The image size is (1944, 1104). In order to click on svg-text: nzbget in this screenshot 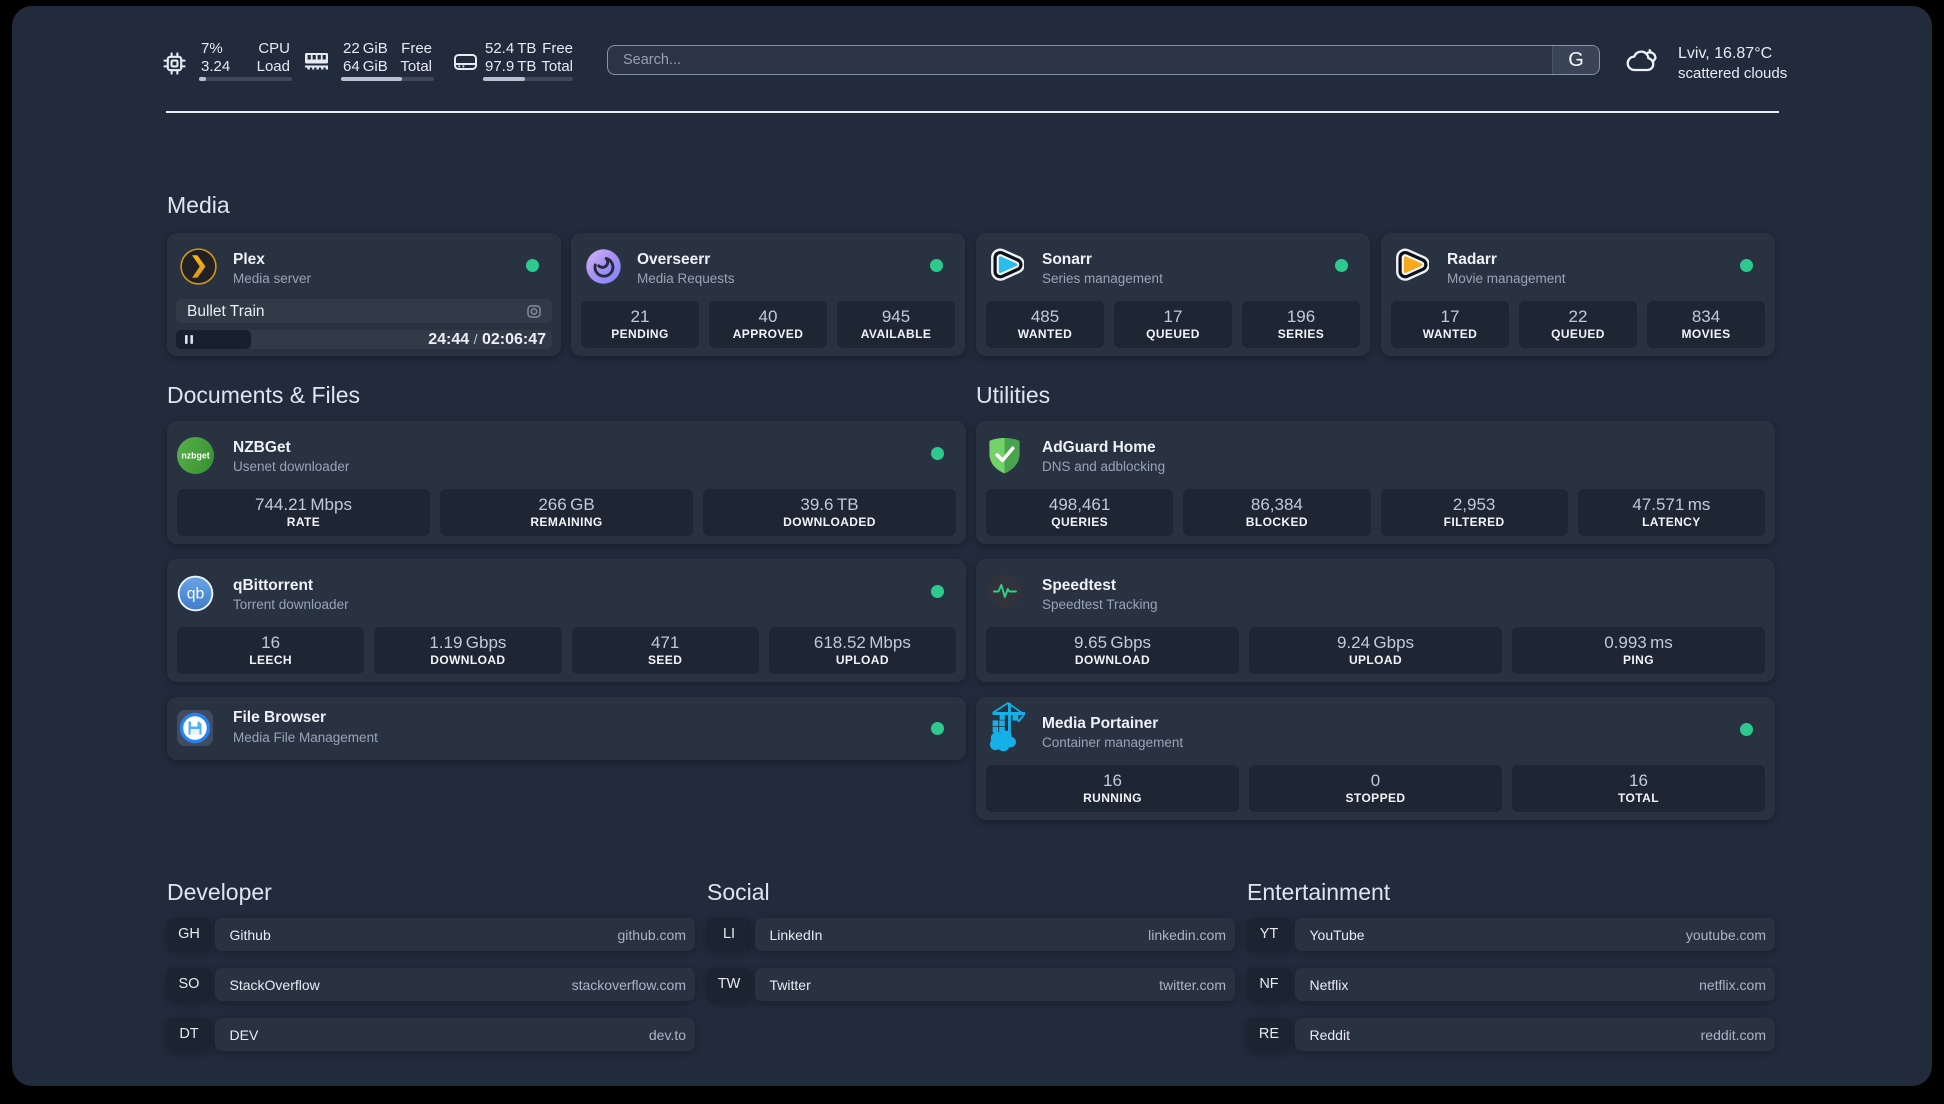, I will do `click(195, 456)`.